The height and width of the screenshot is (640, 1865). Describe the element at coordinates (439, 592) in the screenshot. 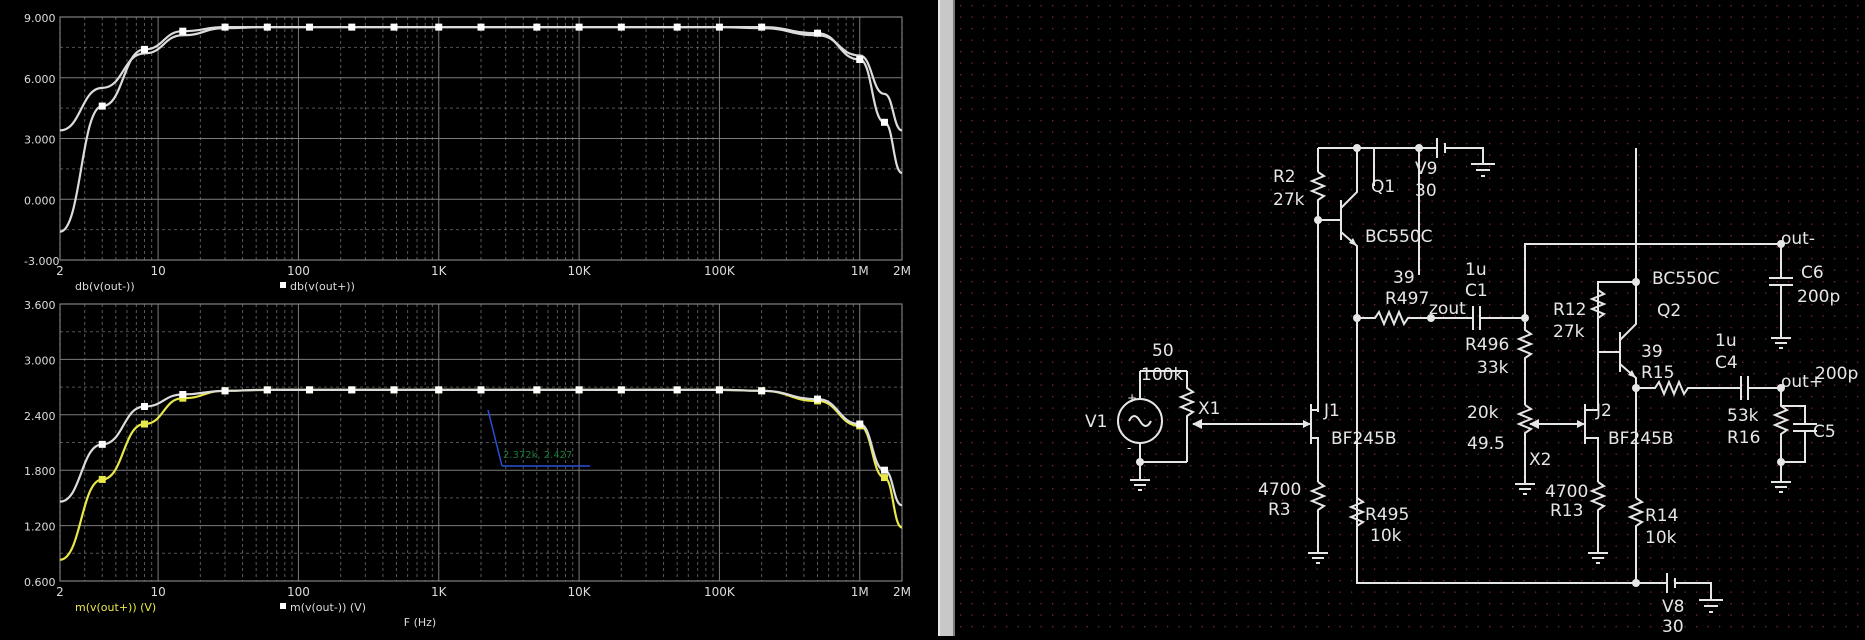

I see `x-tick-label: 1K` at that location.